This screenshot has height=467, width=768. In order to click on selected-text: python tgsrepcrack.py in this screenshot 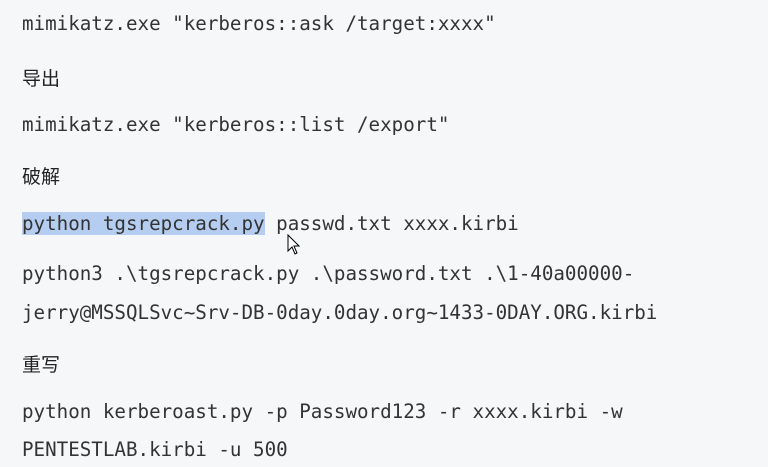, I will do `click(143, 223)`.